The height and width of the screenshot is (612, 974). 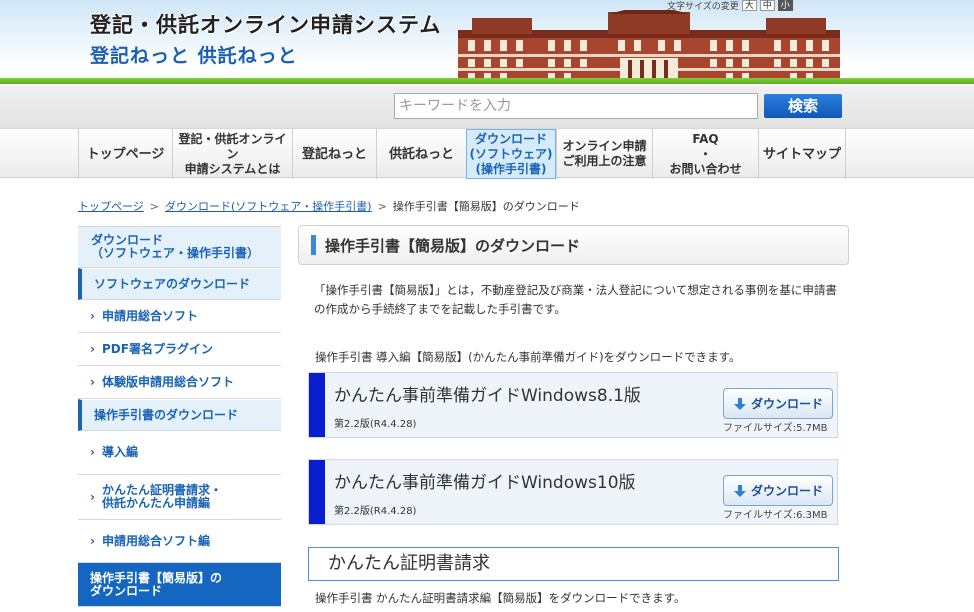 I want to click on sidebar-section-software: ソフトウェアのダウンロード, so click(x=179, y=284).